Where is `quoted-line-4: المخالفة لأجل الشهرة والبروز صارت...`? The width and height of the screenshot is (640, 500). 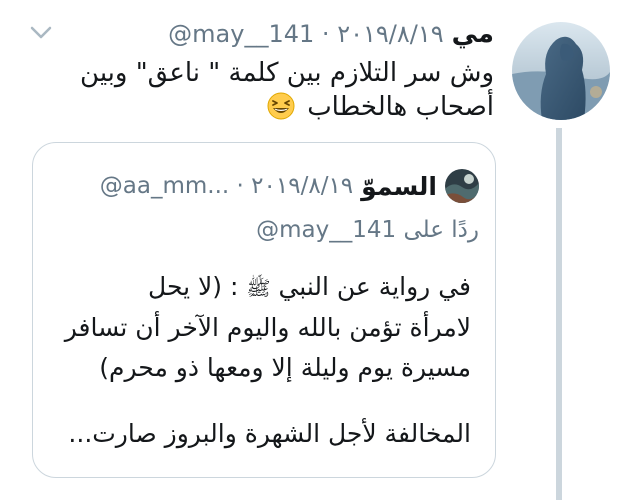 quoted-line-4: المخالفة لأجل الشهرة والبروز صارت... is located at coordinates (269, 433).